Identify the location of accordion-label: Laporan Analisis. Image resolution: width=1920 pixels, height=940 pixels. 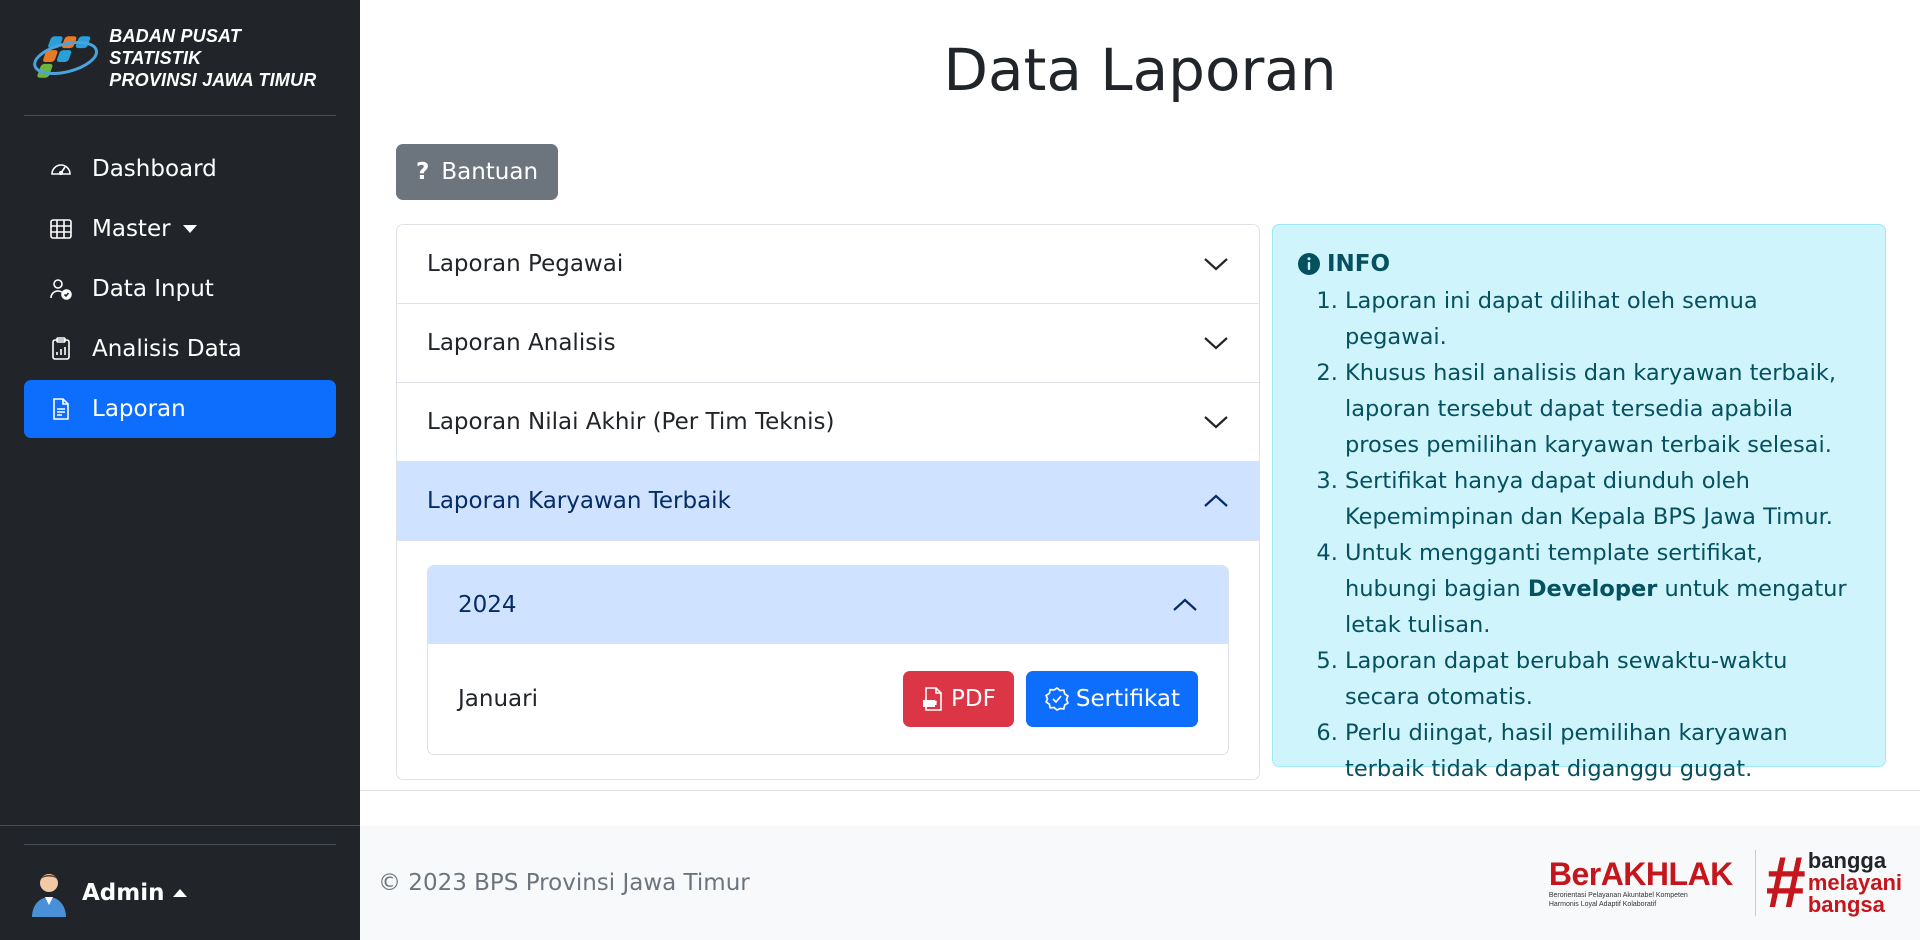
(521, 343).